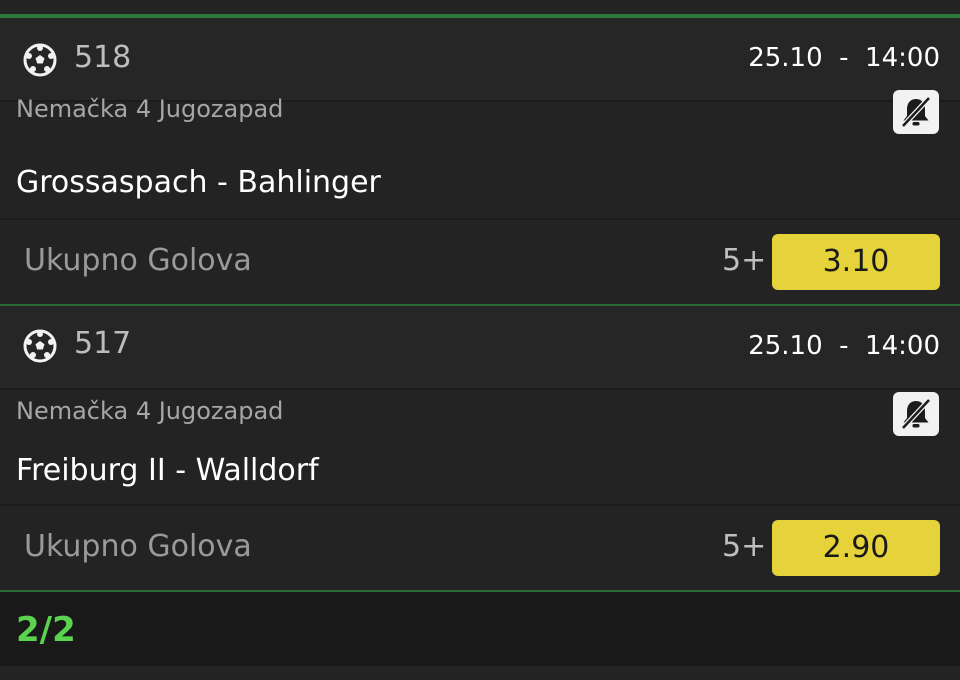  What do you see at coordinates (103, 343) in the screenshot?
I see `match-number: 517` at bounding box center [103, 343].